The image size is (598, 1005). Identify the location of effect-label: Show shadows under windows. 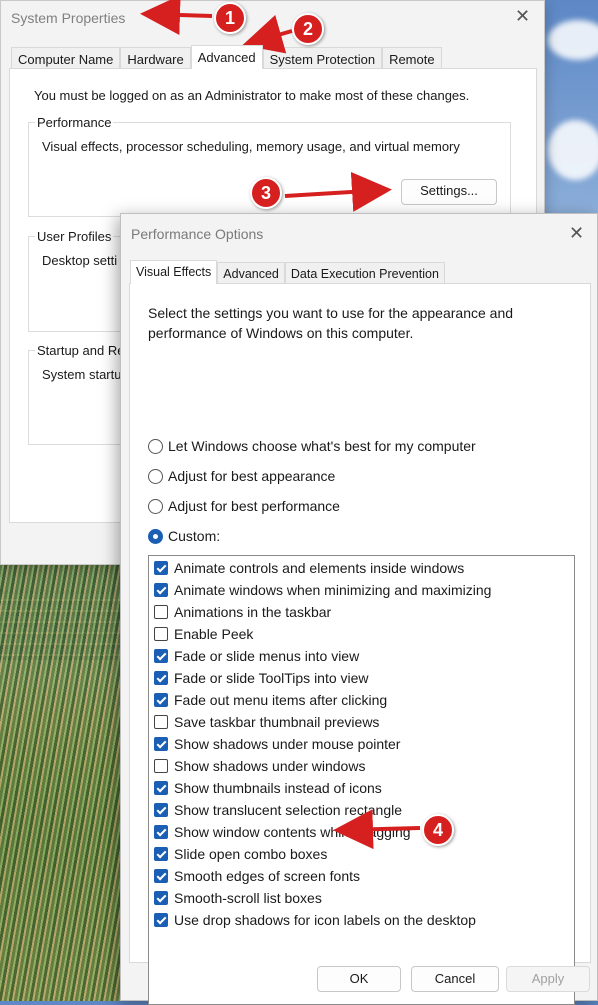
(270, 766).